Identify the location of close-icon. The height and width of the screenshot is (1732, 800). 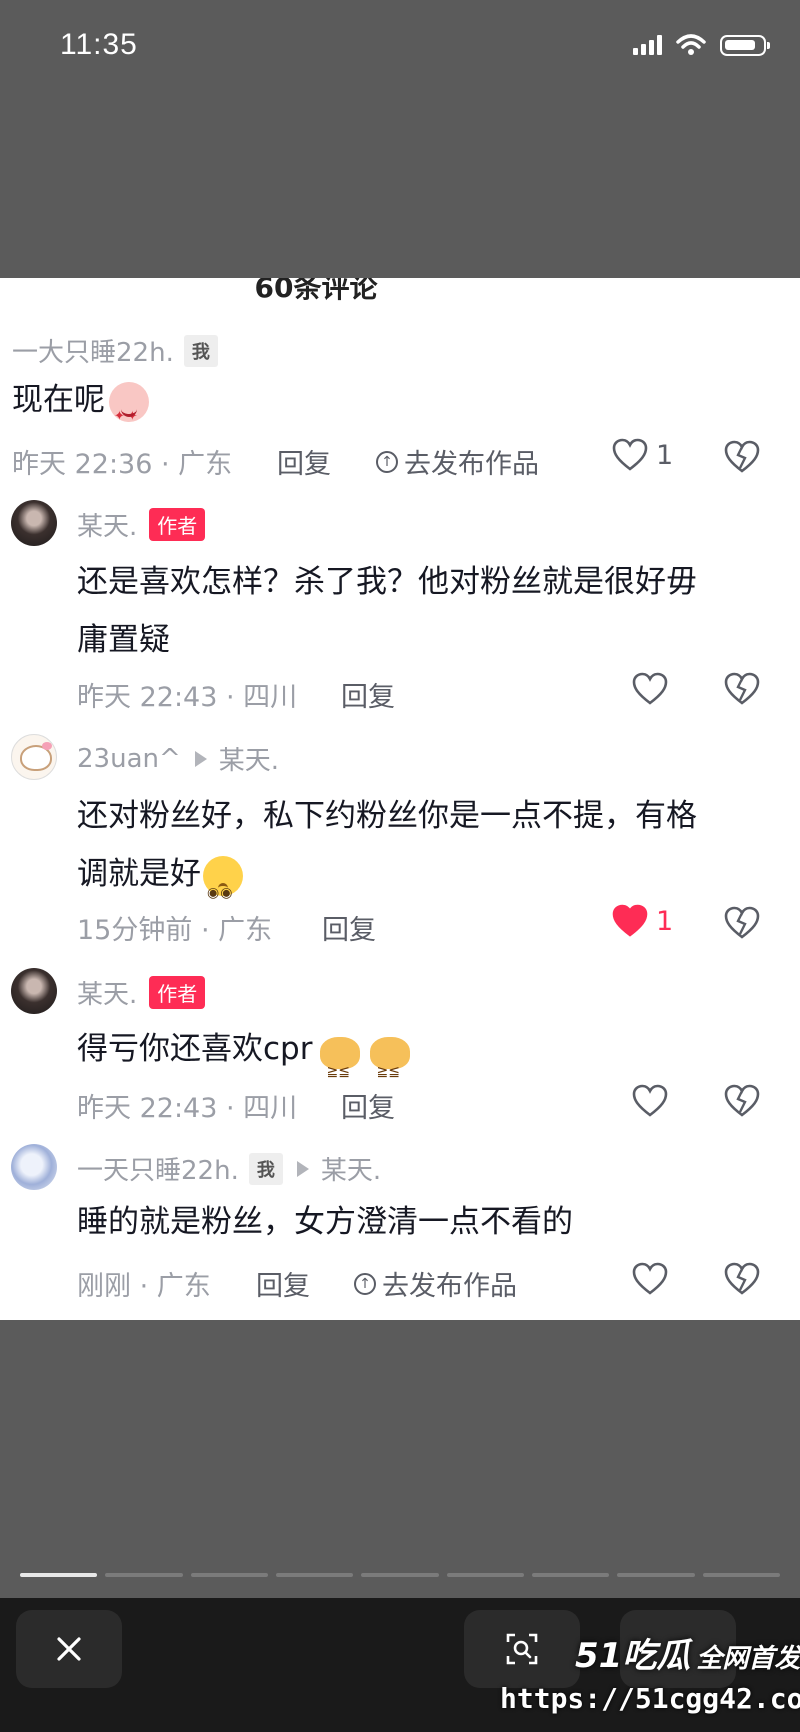
(69, 1649).